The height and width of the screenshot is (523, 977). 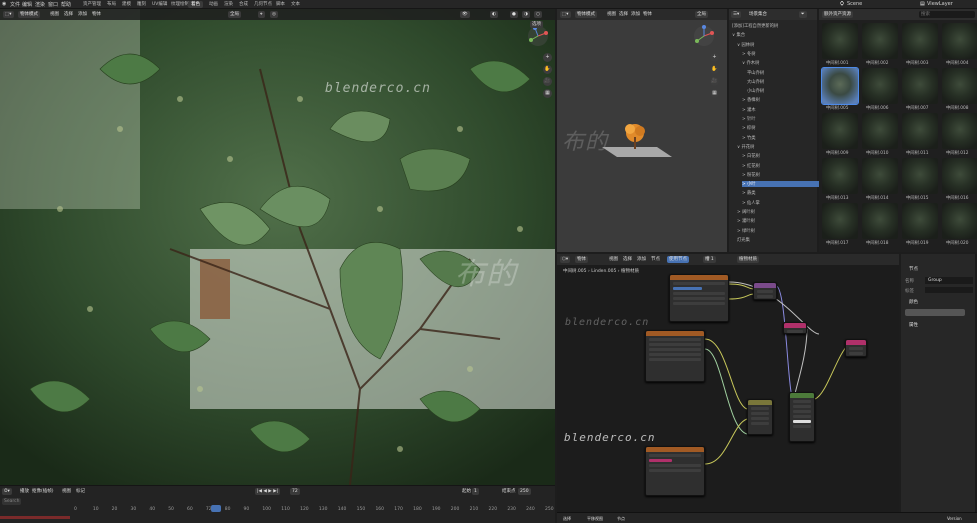 I want to click on outliner-item: > 红花树, so click(x=751, y=166).